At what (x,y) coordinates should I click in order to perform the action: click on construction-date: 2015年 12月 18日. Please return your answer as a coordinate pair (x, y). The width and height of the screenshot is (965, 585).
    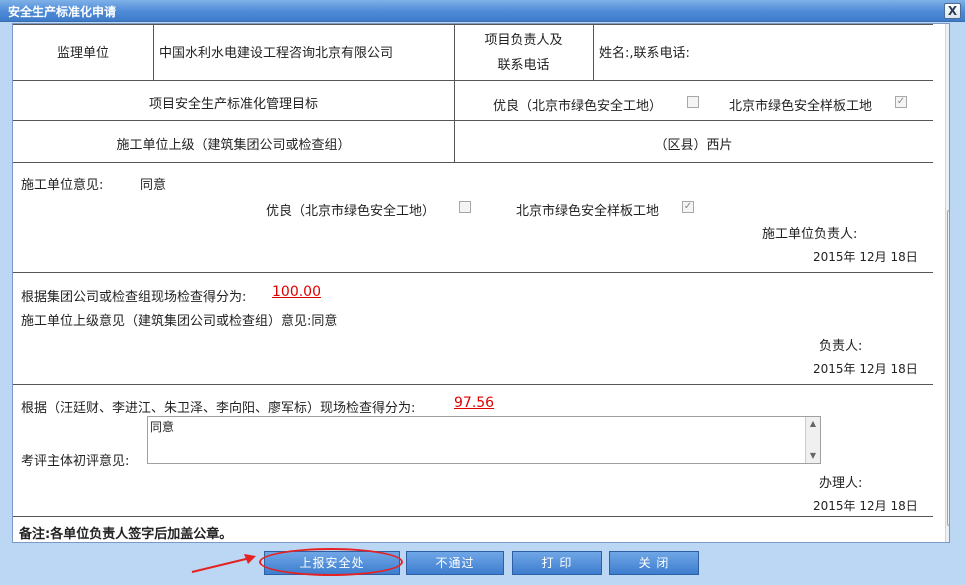
    Looking at the image, I should click on (865, 257).